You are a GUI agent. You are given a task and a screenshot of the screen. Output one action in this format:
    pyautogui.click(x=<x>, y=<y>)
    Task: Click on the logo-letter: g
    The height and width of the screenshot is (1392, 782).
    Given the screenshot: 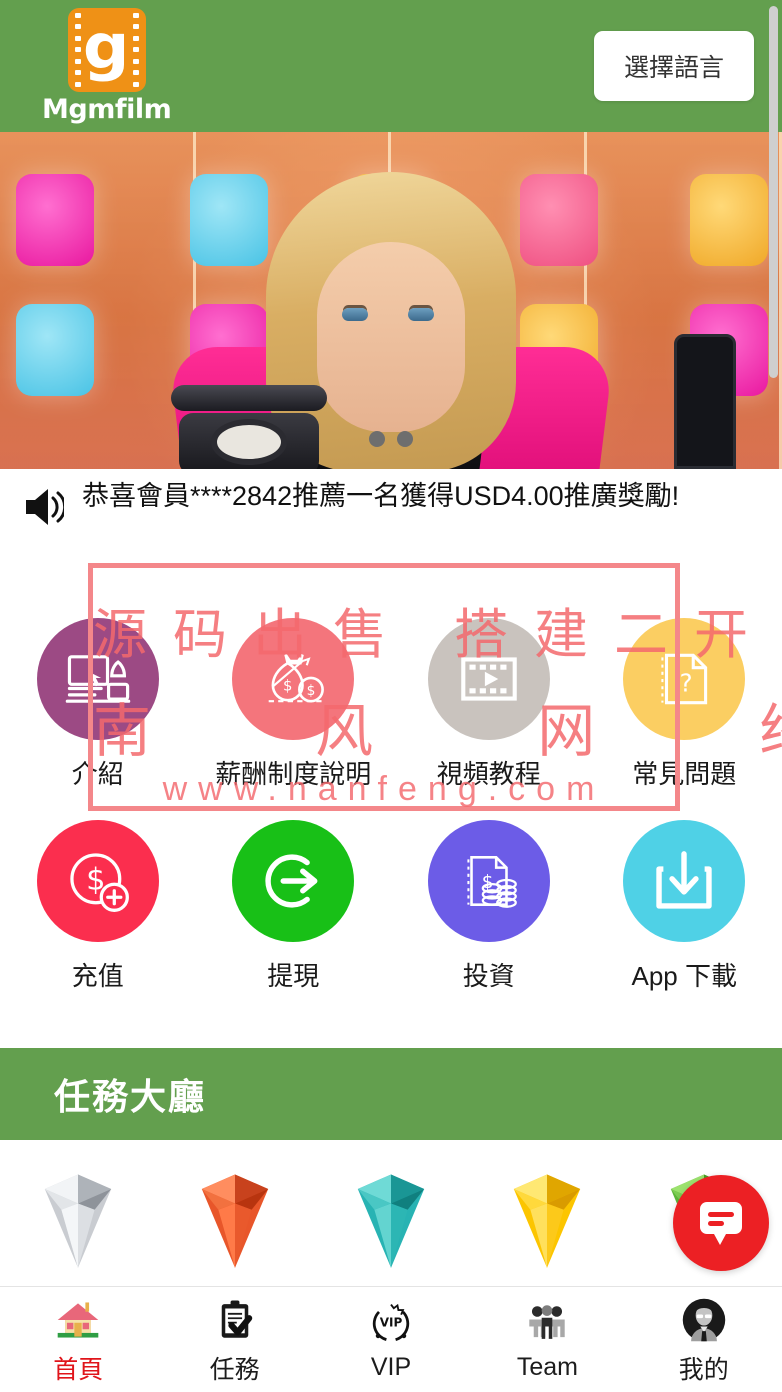 What is the action you would take?
    pyautogui.click(x=106, y=46)
    